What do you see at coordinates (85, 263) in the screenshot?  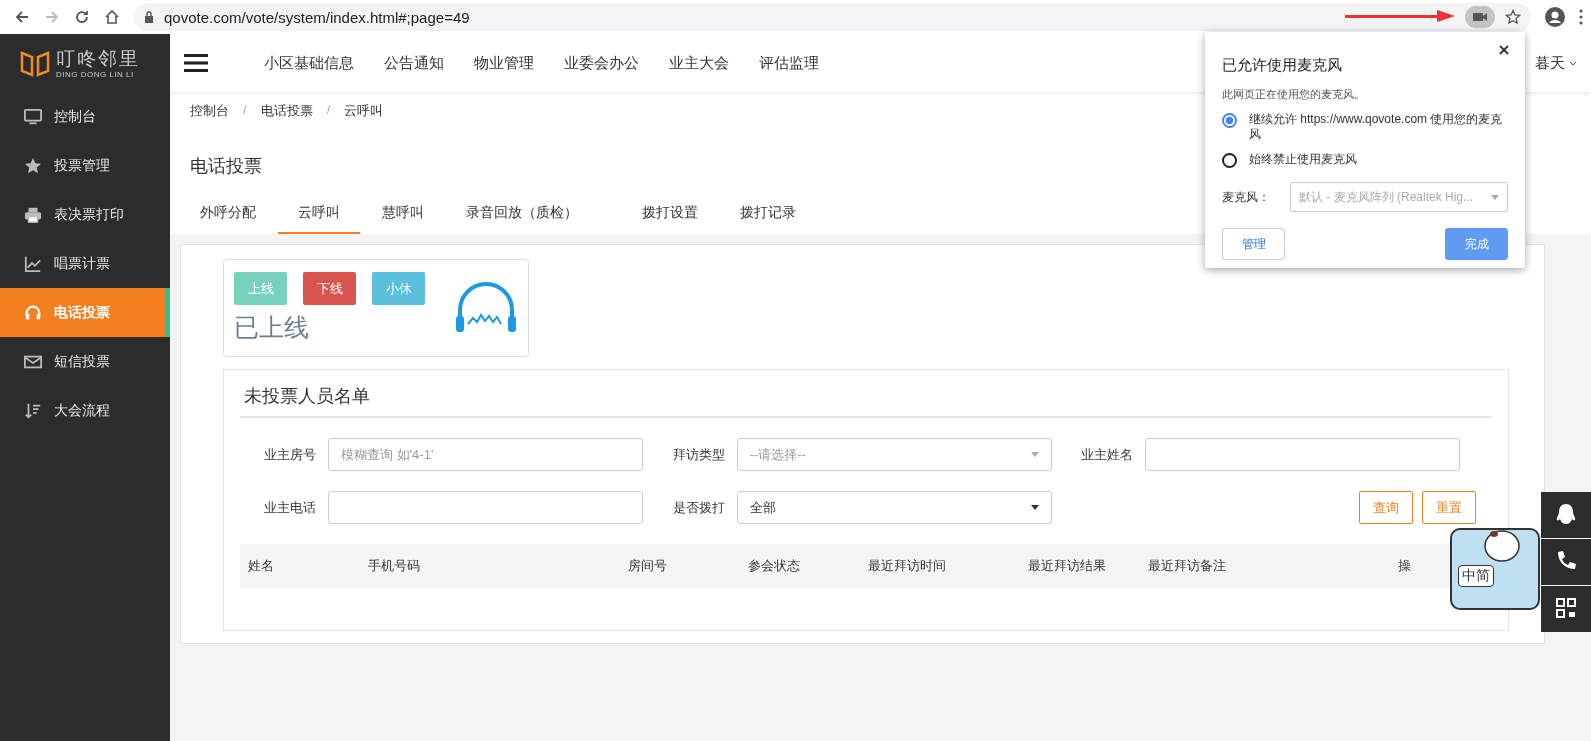 I see `sidebar-item: 唱票计票` at bounding box center [85, 263].